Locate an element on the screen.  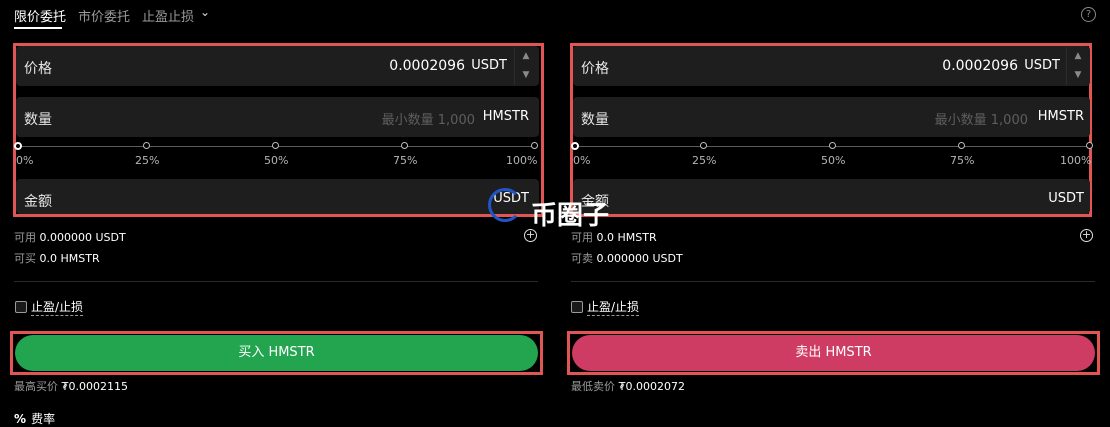
buy-slider-tick: 75% is located at coordinates (405, 160).